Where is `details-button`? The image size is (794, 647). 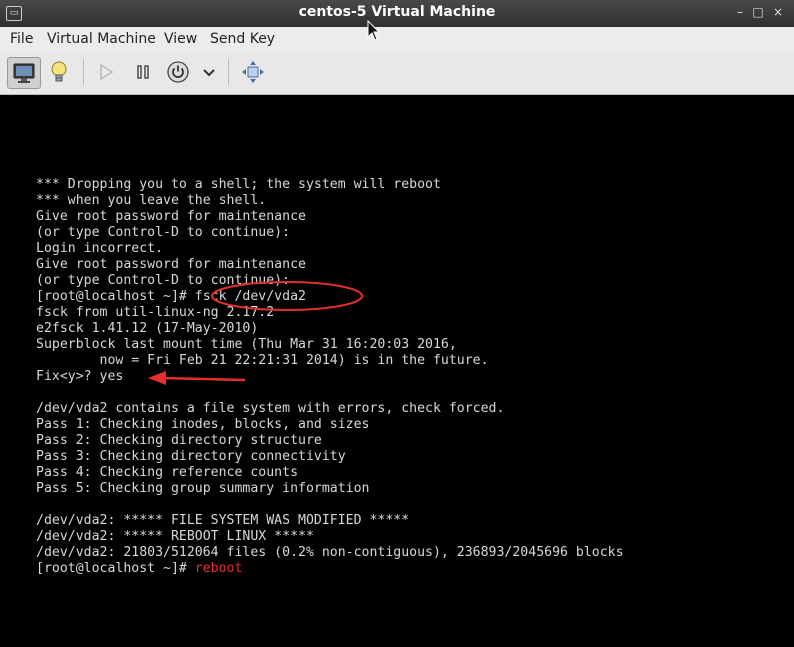
details-button is located at coordinates (59, 72).